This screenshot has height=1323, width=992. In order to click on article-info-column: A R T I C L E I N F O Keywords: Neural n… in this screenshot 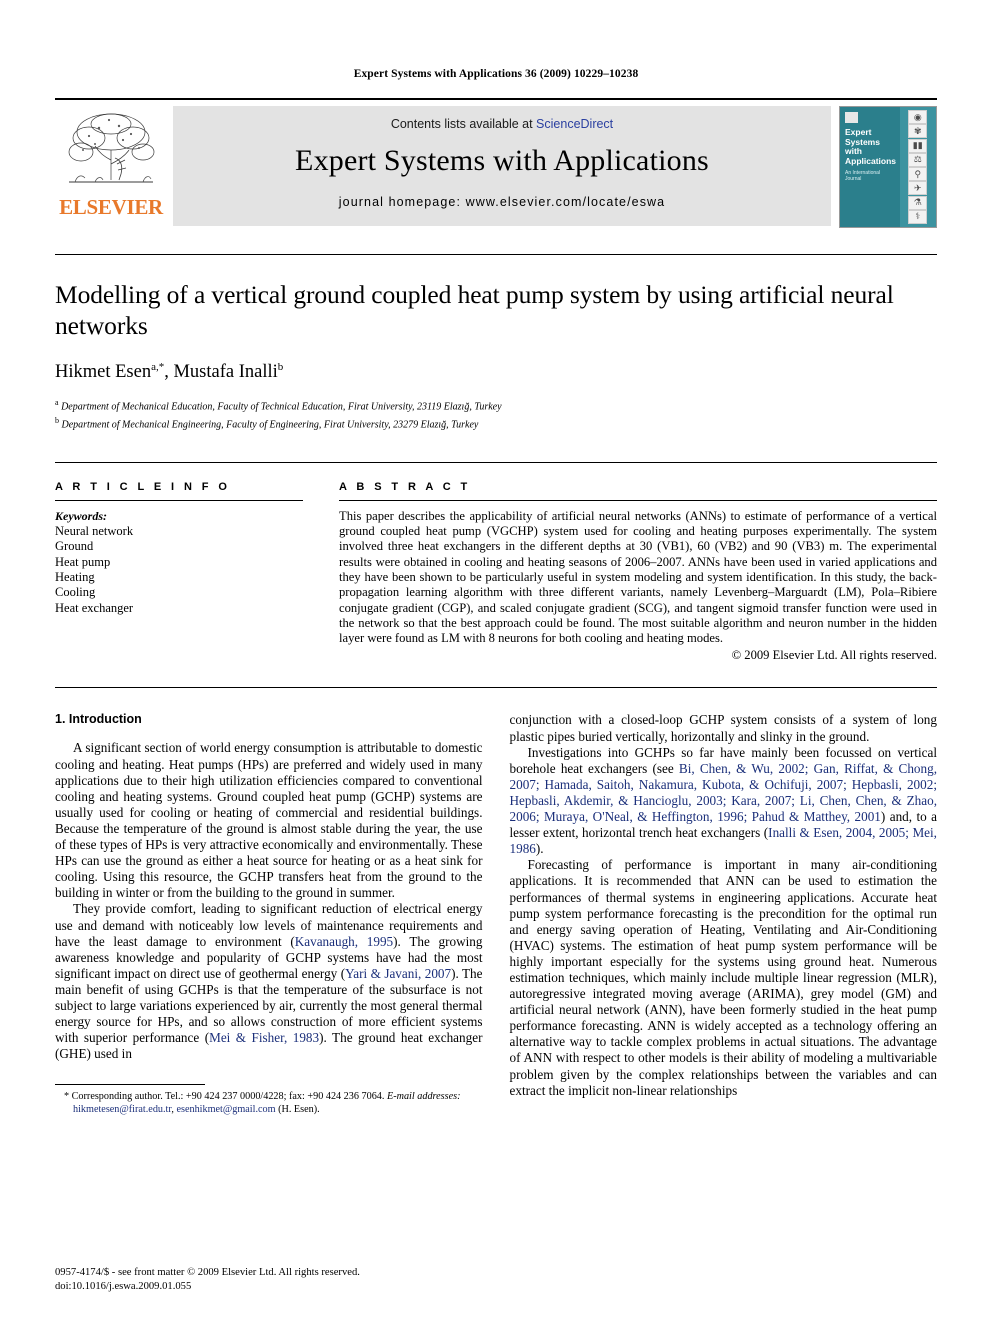, I will do `click(197, 572)`.